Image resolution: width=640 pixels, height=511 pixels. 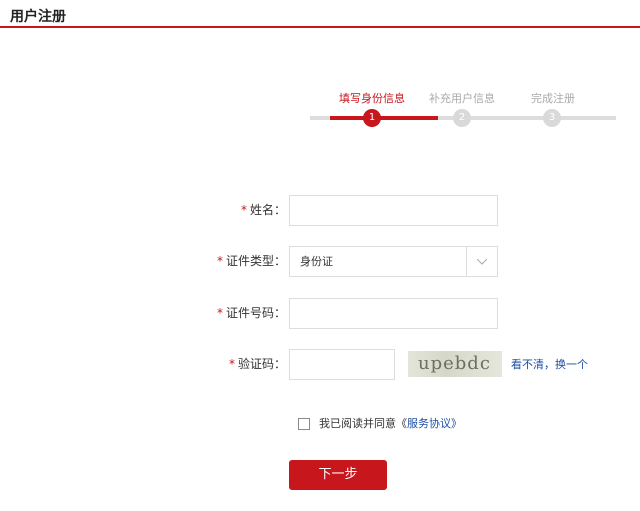 I want to click on page-title: 用户注册, so click(x=38, y=17).